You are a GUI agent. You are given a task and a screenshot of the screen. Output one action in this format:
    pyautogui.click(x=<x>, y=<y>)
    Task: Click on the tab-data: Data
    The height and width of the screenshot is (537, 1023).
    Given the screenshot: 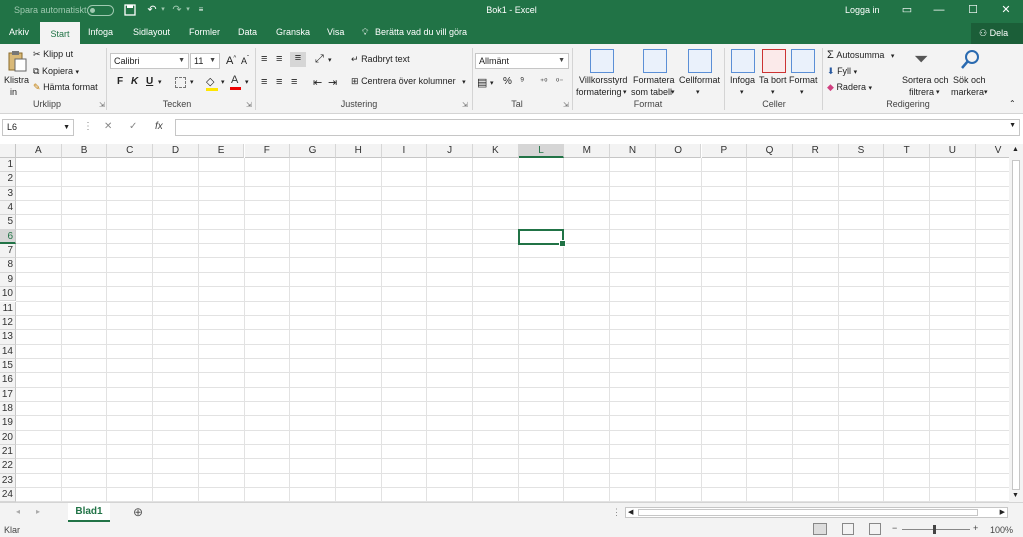 What is the action you would take?
    pyautogui.click(x=247, y=32)
    